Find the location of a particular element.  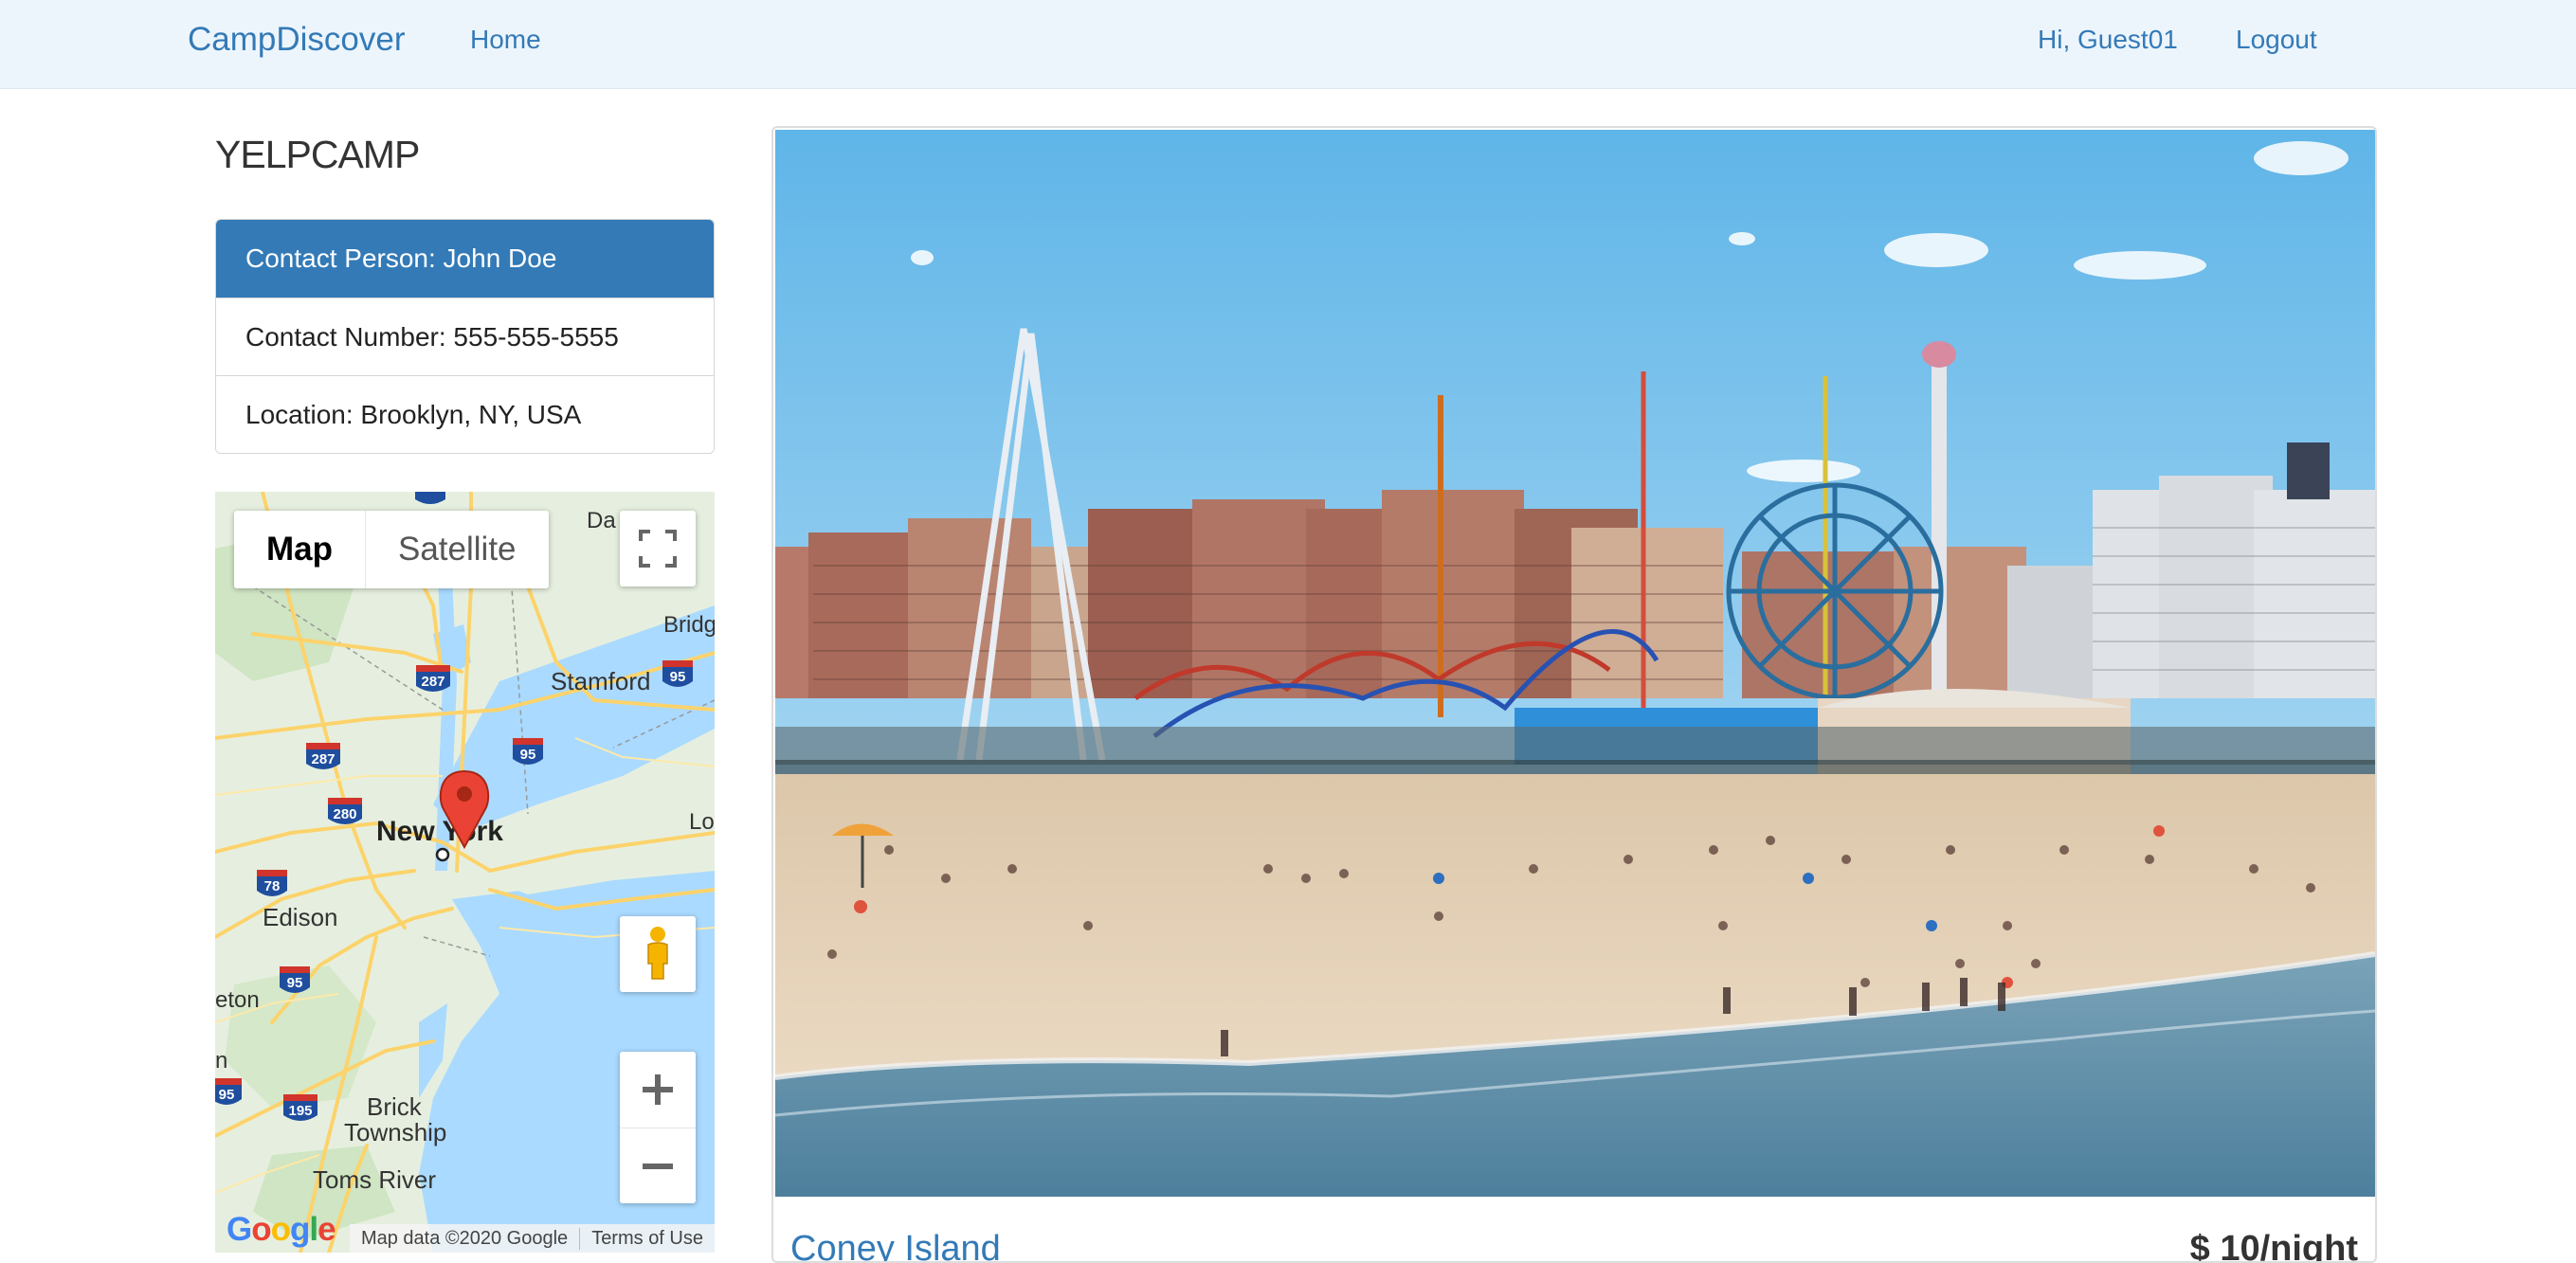

google-logo: Google is located at coordinates (281, 1229).